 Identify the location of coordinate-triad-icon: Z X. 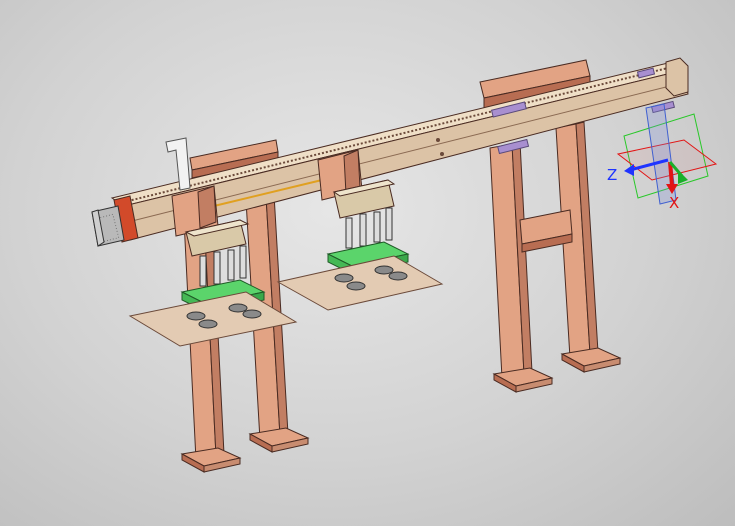
(662, 157).